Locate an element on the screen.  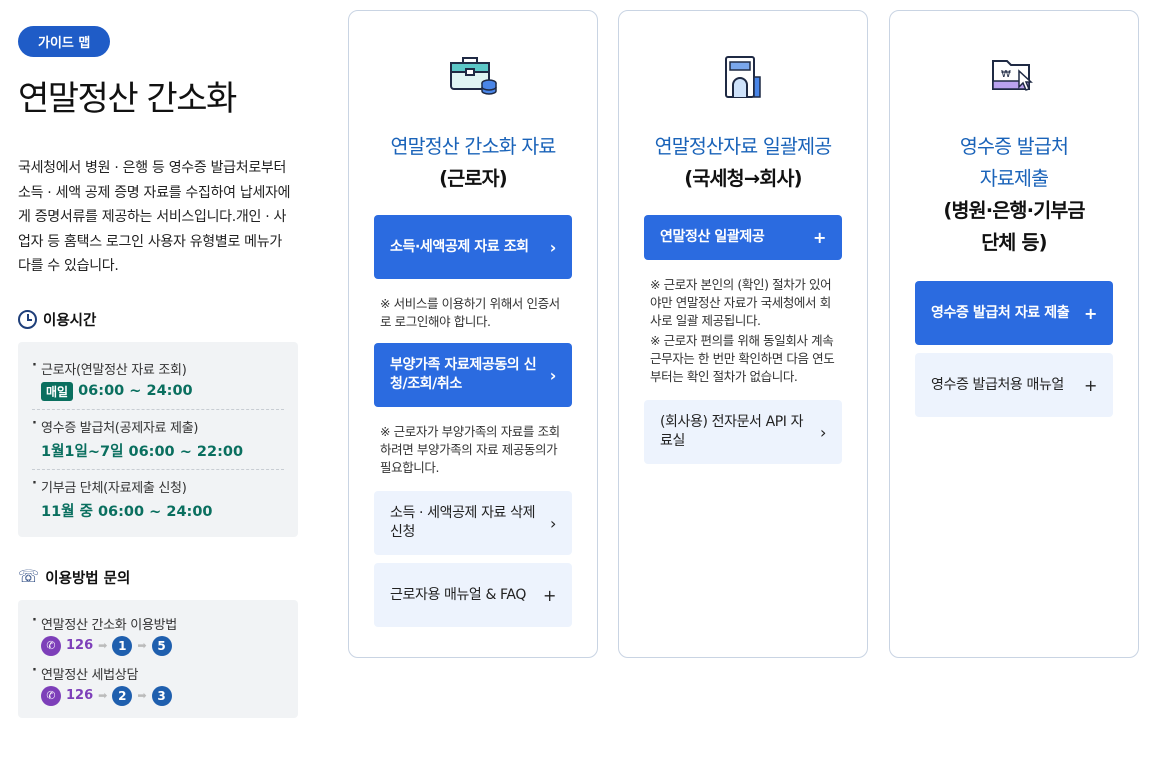
hours-item: 영수증 발급처(공제자료 제출) 1월1일~7일 06:00 ~ 22:00 is located at coordinates (158, 440).